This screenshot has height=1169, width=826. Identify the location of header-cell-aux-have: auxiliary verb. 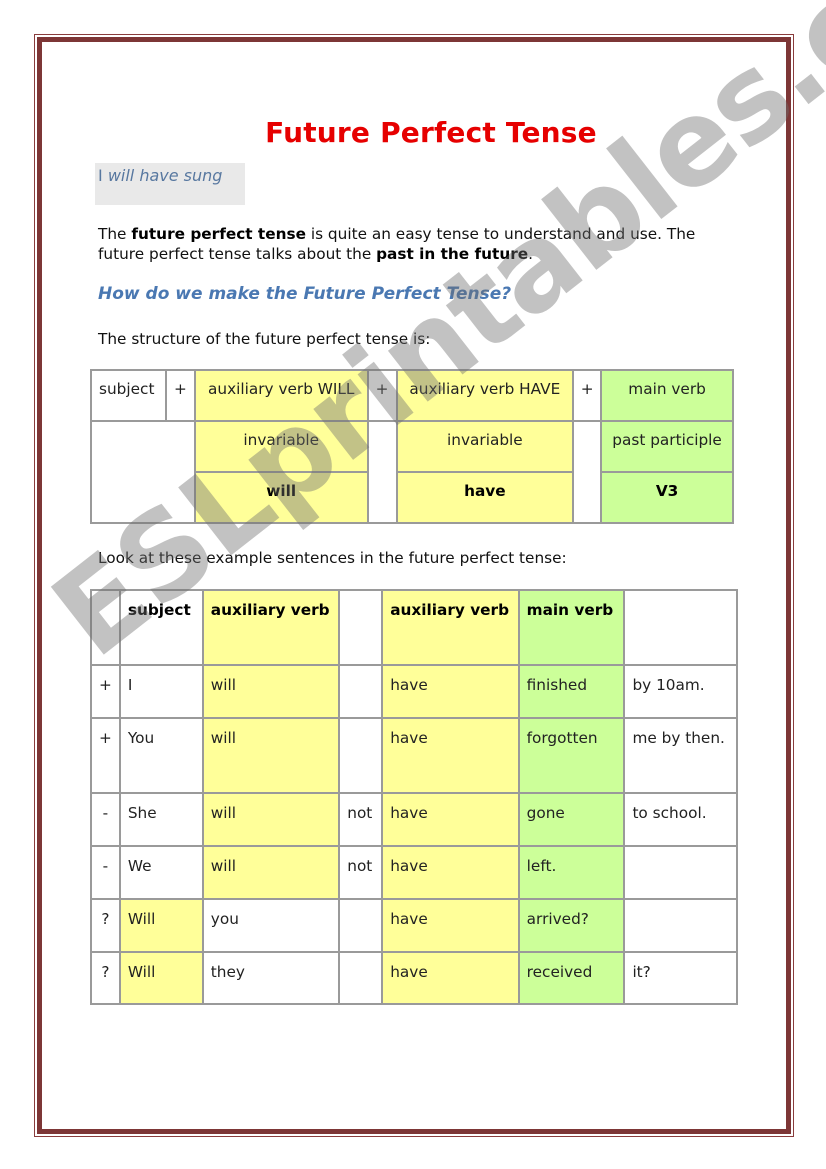
(450, 627).